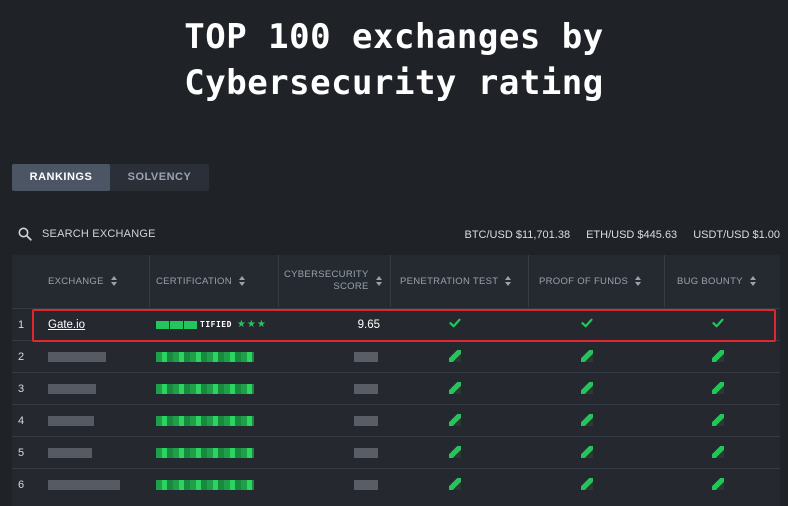  What do you see at coordinates (21, 388) in the screenshot?
I see `rank-number: 3` at bounding box center [21, 388].